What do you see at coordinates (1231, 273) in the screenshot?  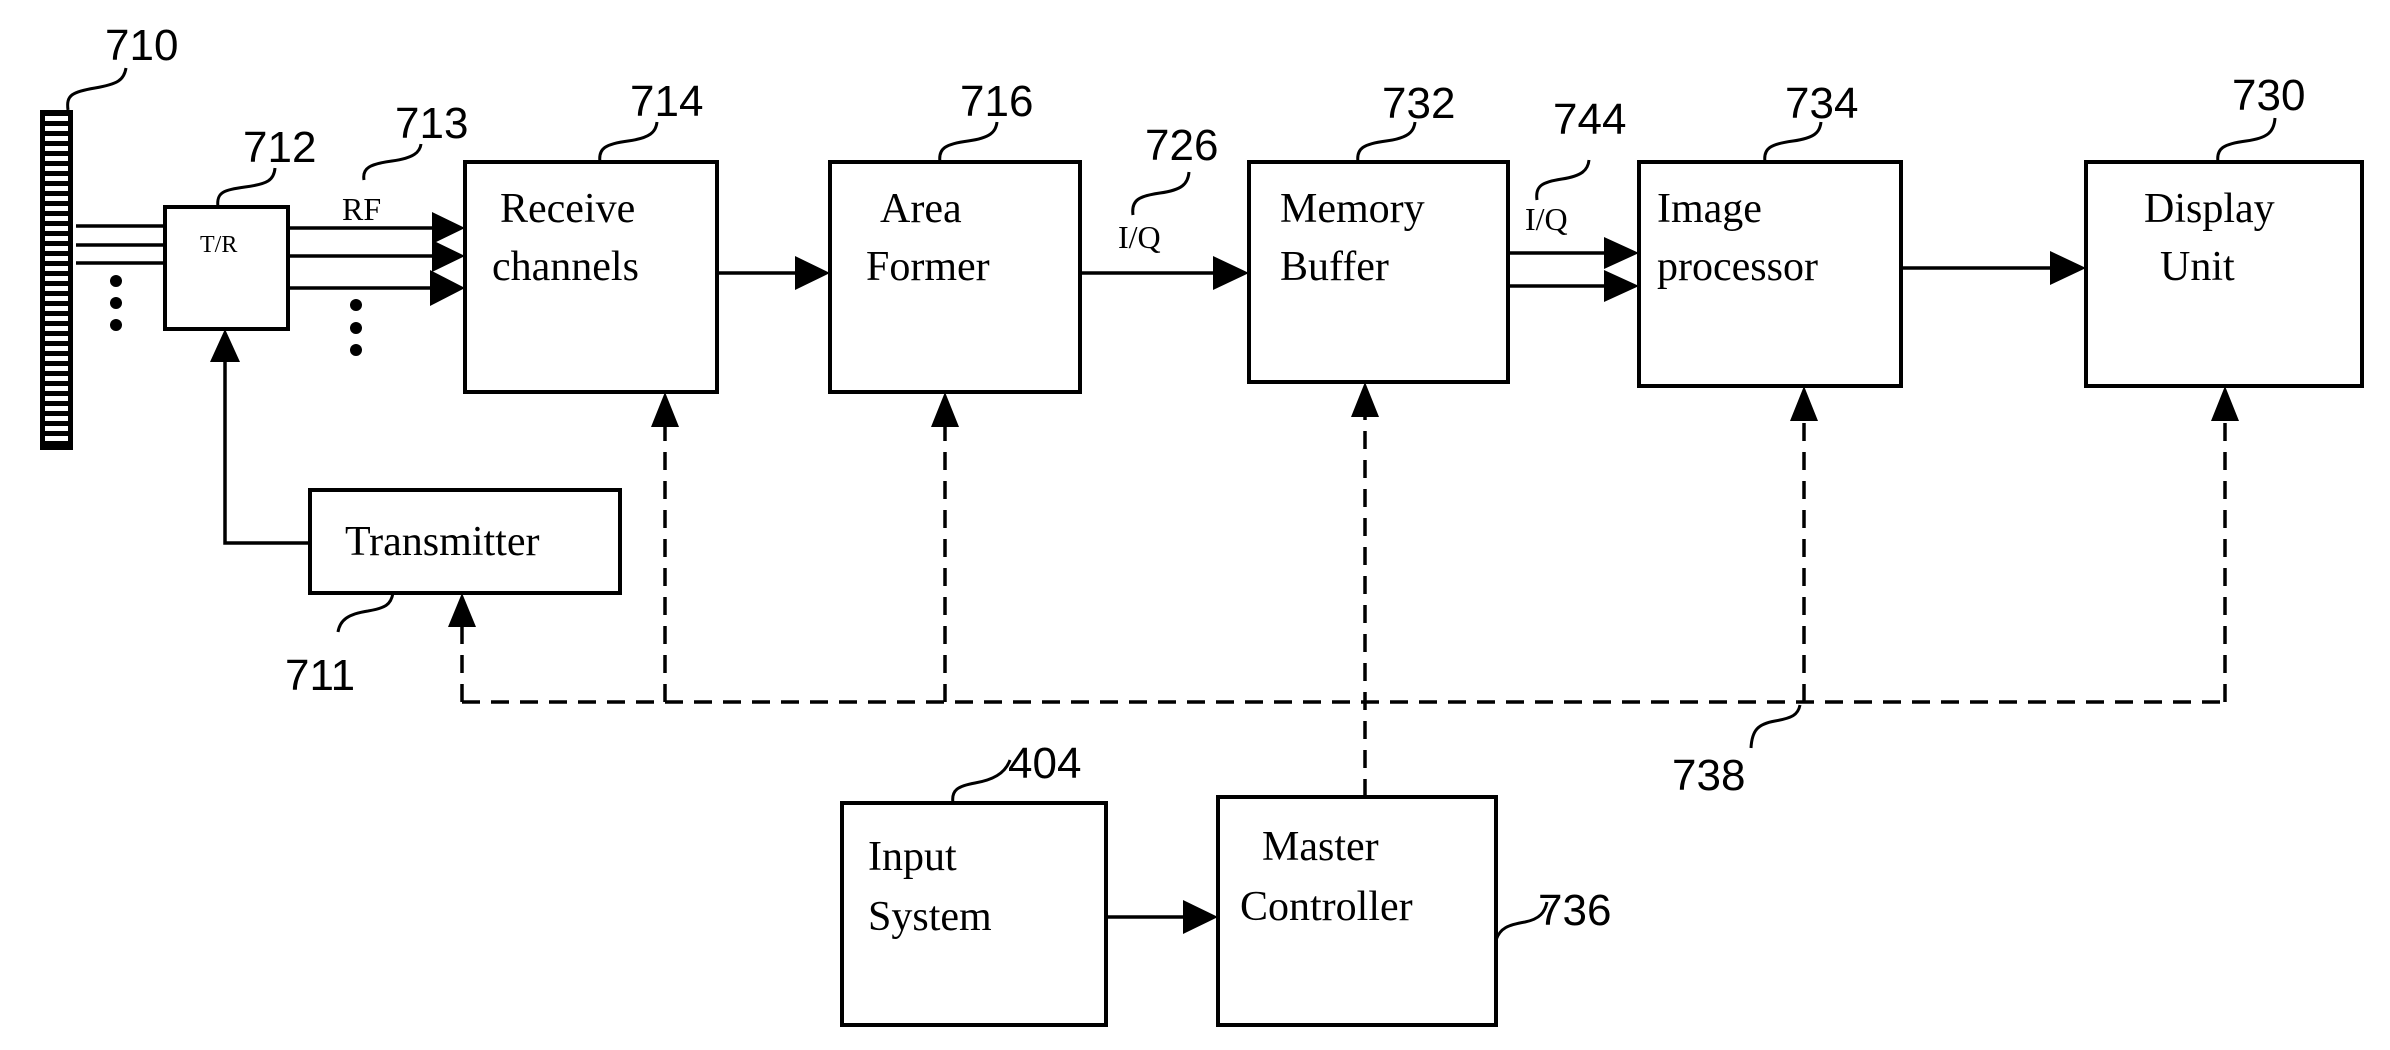 I see `arrowhead-area-memory` at bounding box center [1231, 273].